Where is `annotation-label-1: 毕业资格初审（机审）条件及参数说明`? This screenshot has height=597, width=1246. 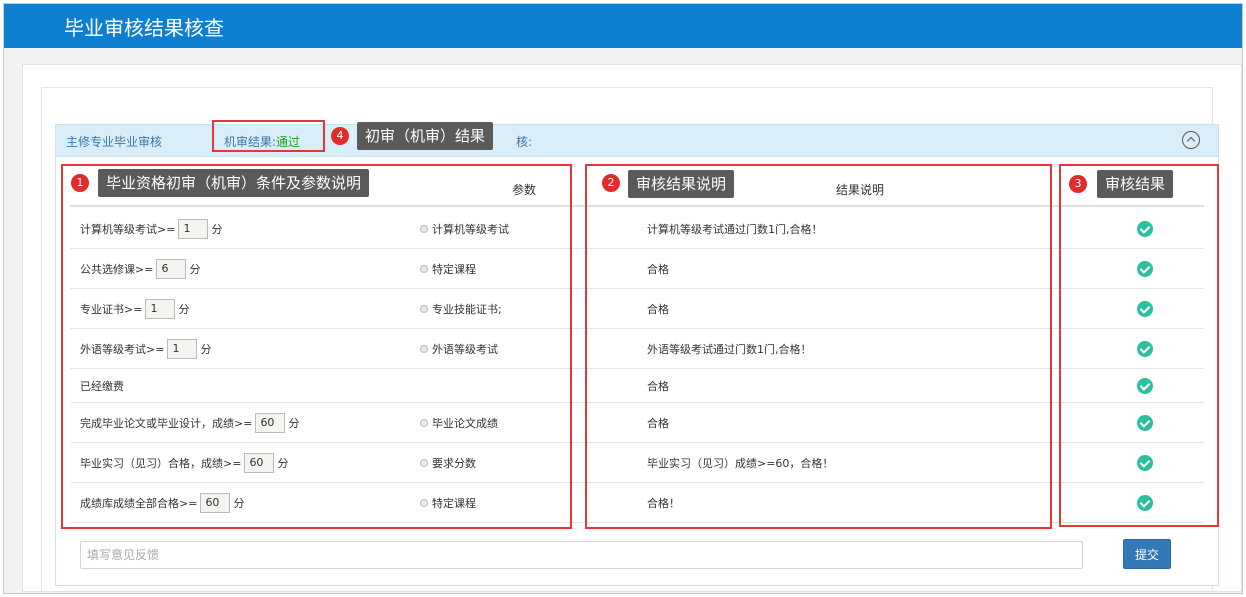 annotation-label-1: 毕业资格初审（机审）条件及参数说明 is located at coordinates (234, 183).